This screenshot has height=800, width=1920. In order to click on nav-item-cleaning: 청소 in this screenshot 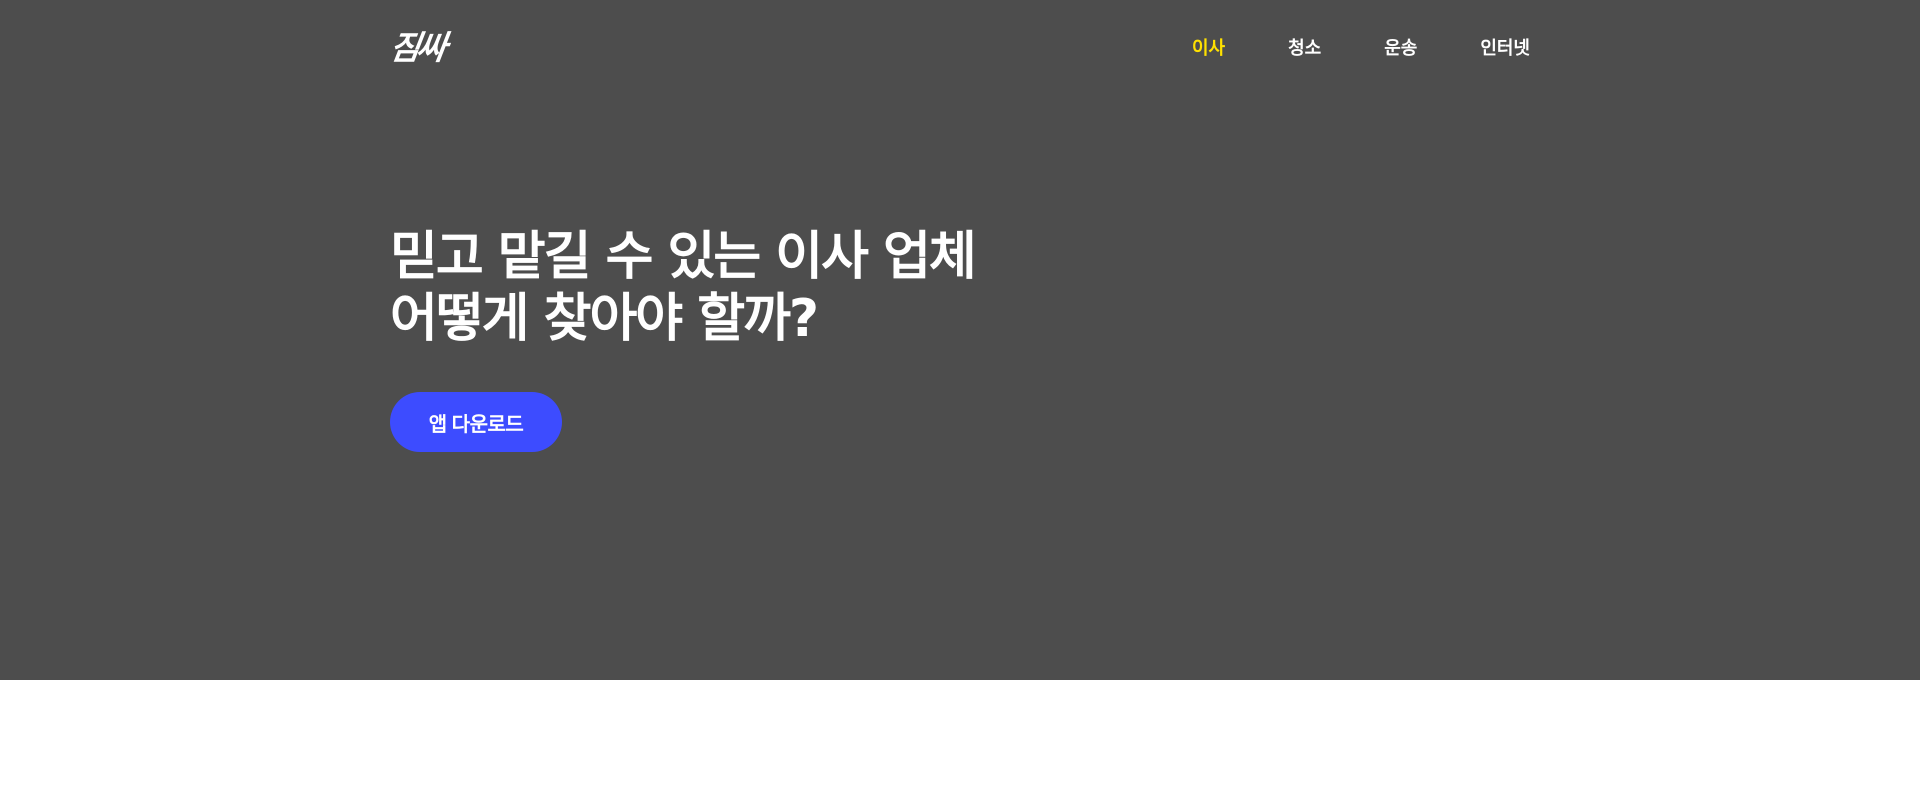, I will do `click(1304, 49)`.